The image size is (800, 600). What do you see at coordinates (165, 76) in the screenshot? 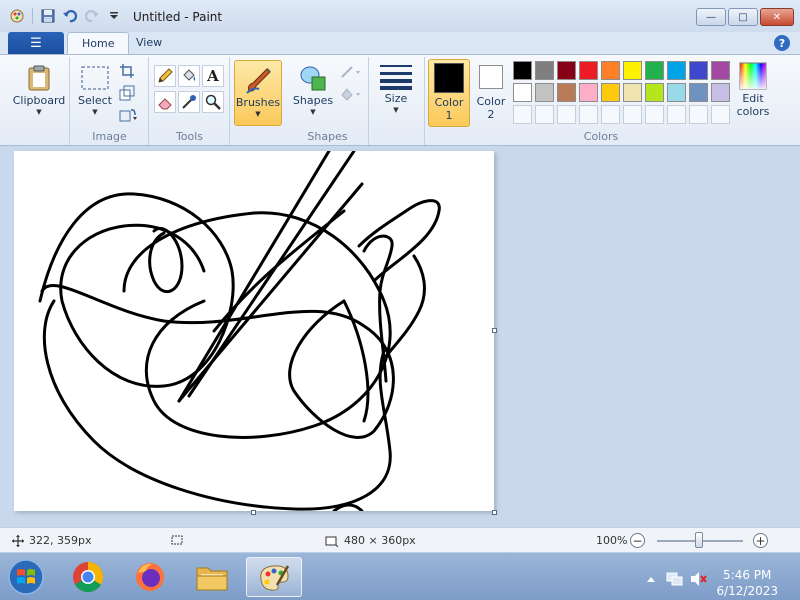
I see `pencil-icon` at bounding box center [165, 76].